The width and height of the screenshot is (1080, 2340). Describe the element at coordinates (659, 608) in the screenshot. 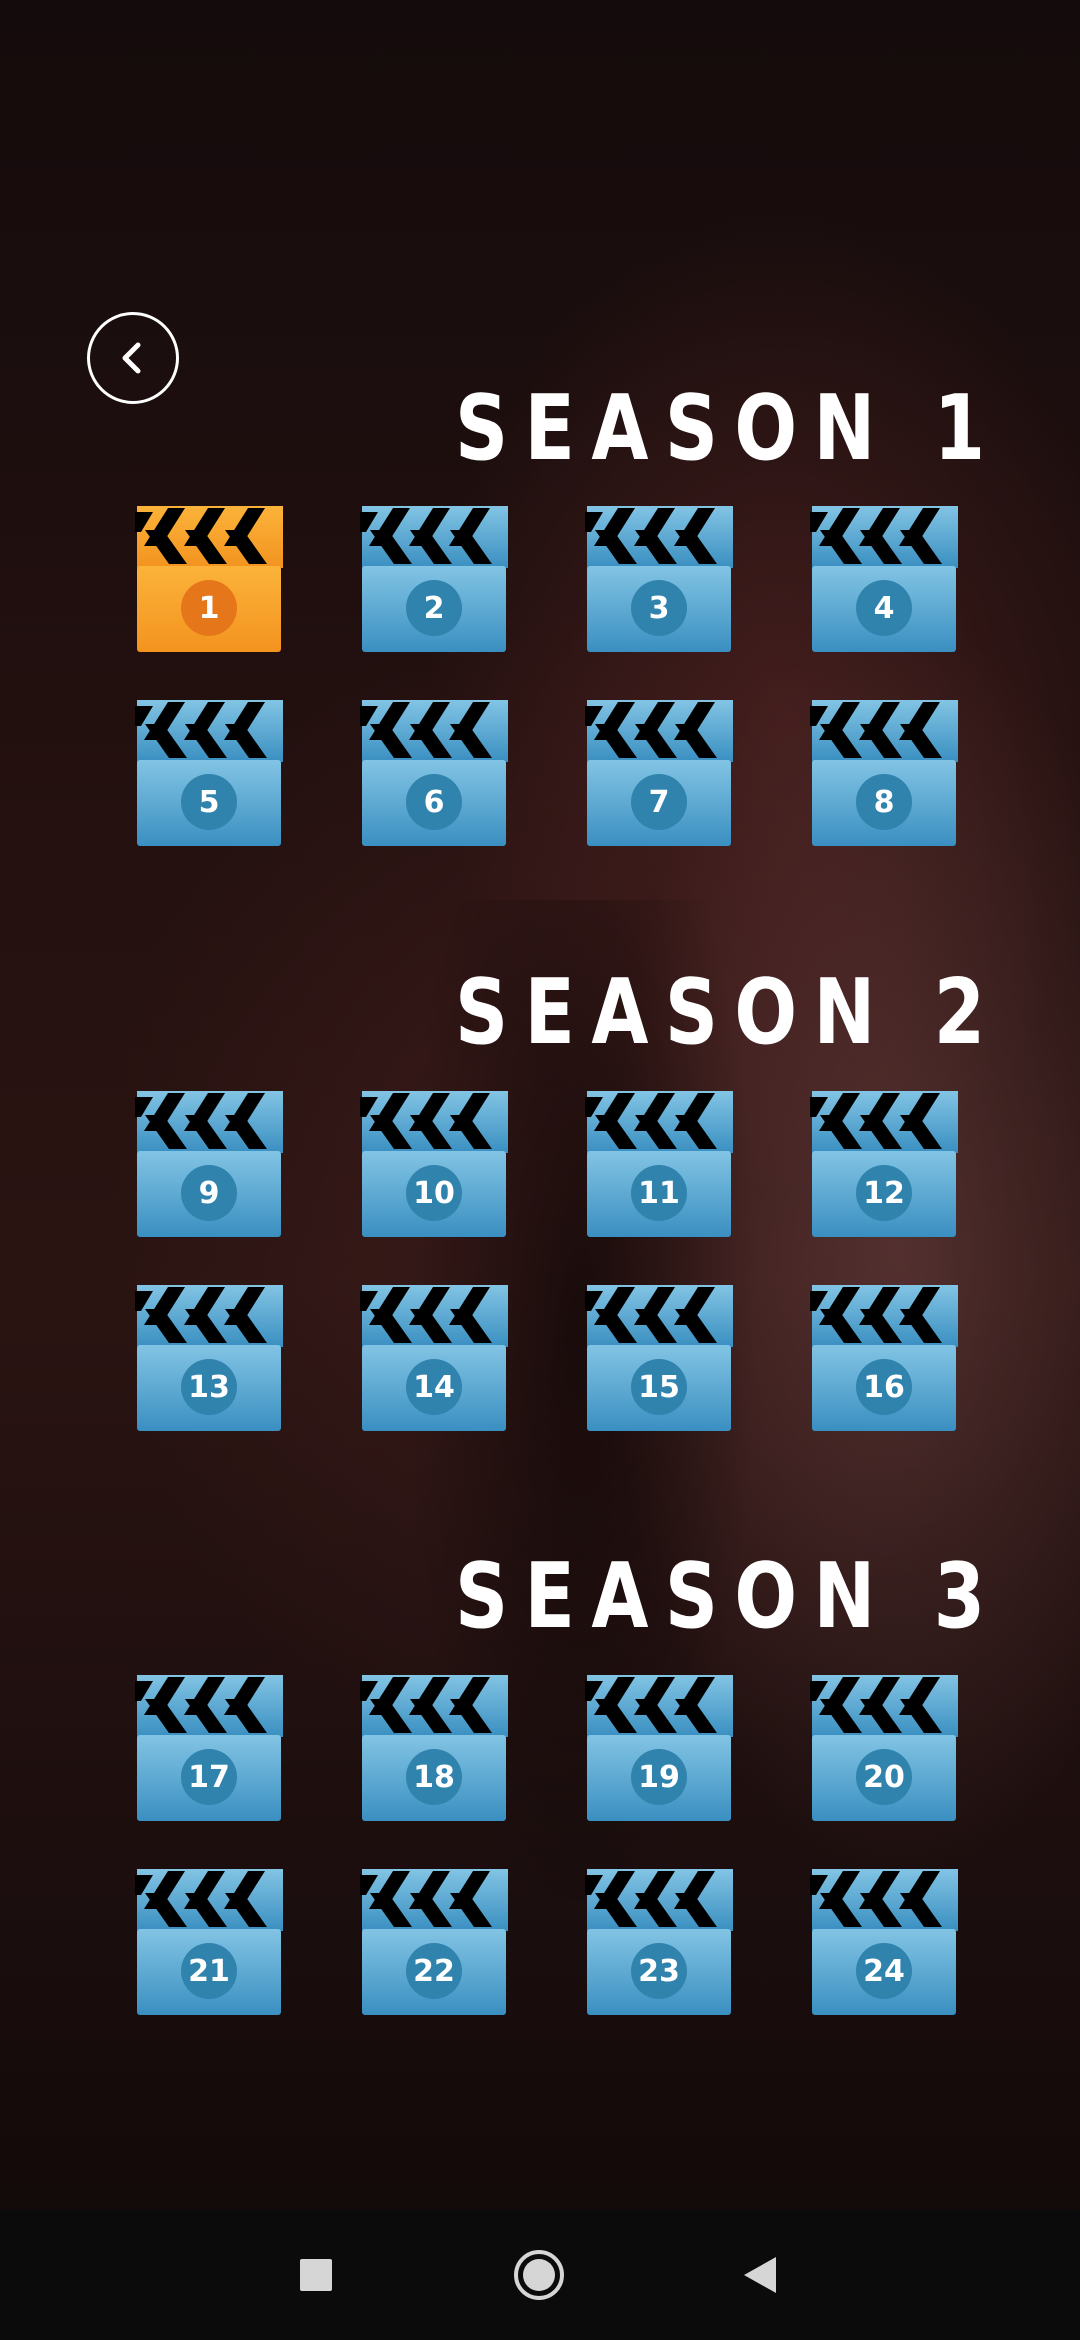

I see `episode-number-badge: 3` at that location.